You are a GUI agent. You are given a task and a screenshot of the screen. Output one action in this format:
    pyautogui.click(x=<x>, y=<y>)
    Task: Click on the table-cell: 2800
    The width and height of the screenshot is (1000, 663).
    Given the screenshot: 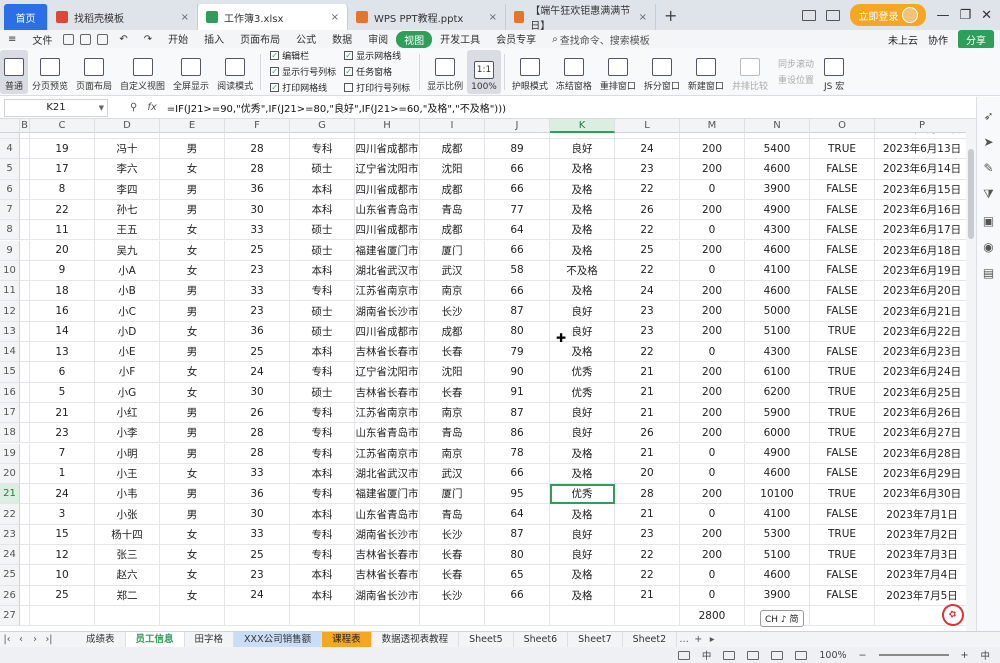 What is the action you would take?
    pyautogui.click(x=712, y=616)
    